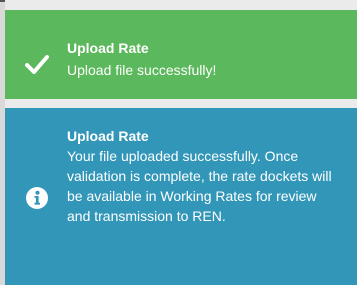 The height and width of the screenshot is (285, 357). I want to click on checkmark-icon, so click(37, 64).